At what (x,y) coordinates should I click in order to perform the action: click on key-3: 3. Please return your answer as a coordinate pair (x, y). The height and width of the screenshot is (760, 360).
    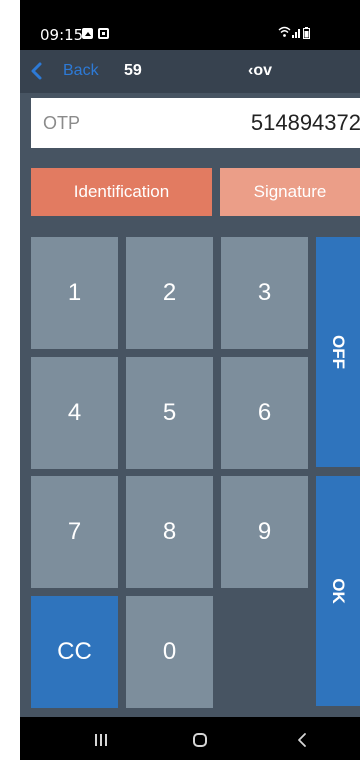
    Looking at the image, I should click on (264, 293).